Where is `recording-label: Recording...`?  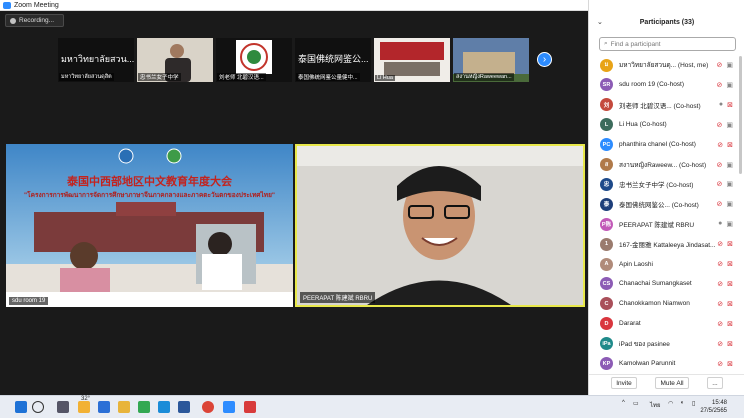 recording-label: Recording... is located at coordinates (37, 20).